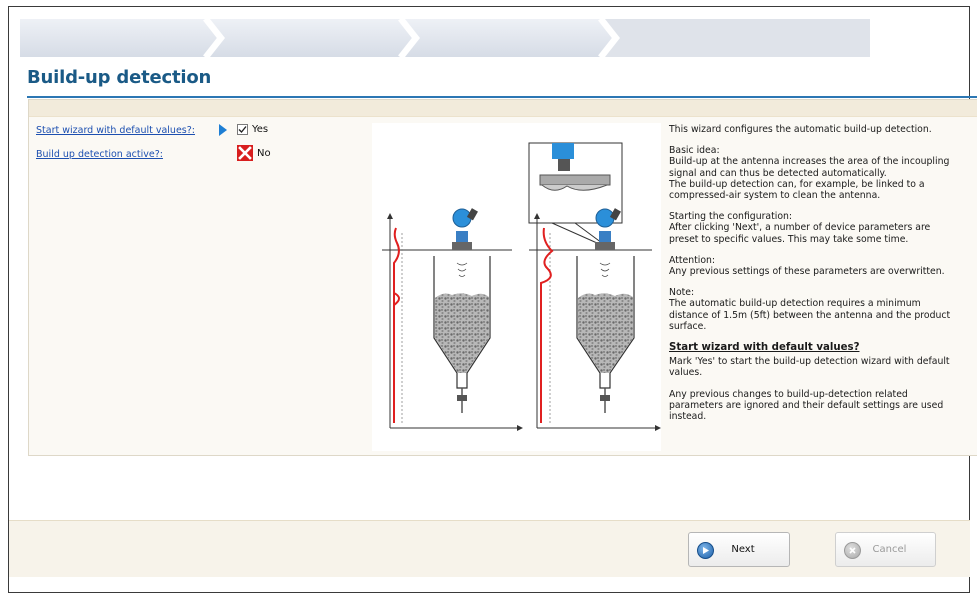 This screenshot has height=598, width=977. Describe the element at coordinates (99, 154) in the screenshot. I see `param-label-build-up-active: Build up detection active?:` at that location.